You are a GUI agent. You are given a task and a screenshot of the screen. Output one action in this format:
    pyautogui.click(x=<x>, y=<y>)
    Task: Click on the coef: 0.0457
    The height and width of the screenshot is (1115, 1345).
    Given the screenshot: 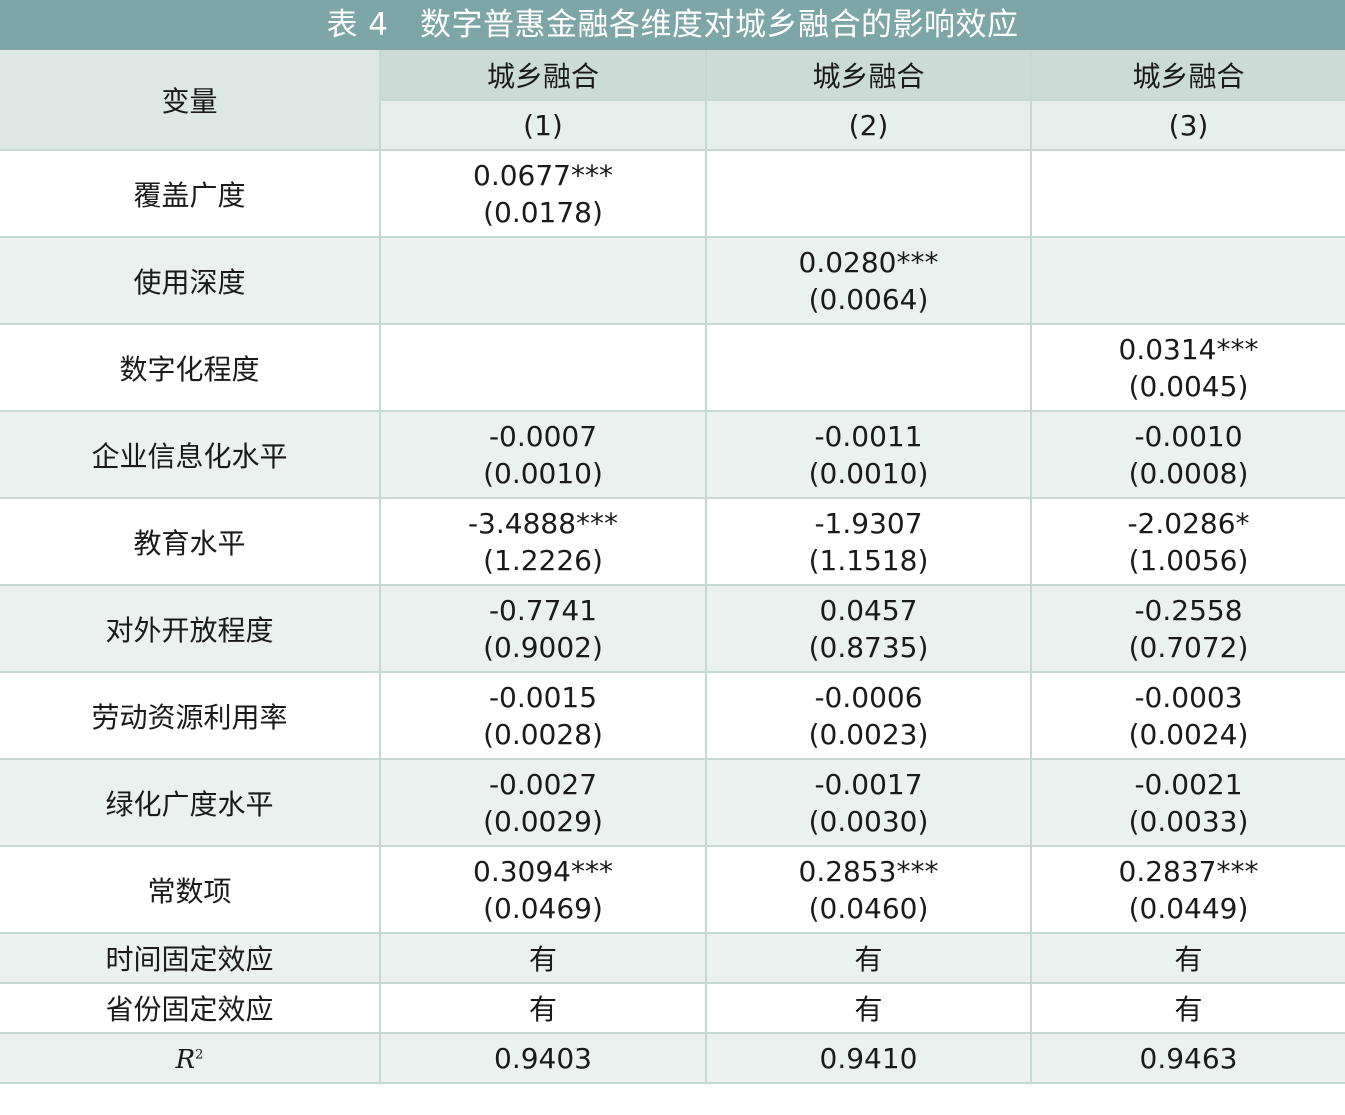 What is the action you would take?
    pyautogui.click(x=868, y=610)
    